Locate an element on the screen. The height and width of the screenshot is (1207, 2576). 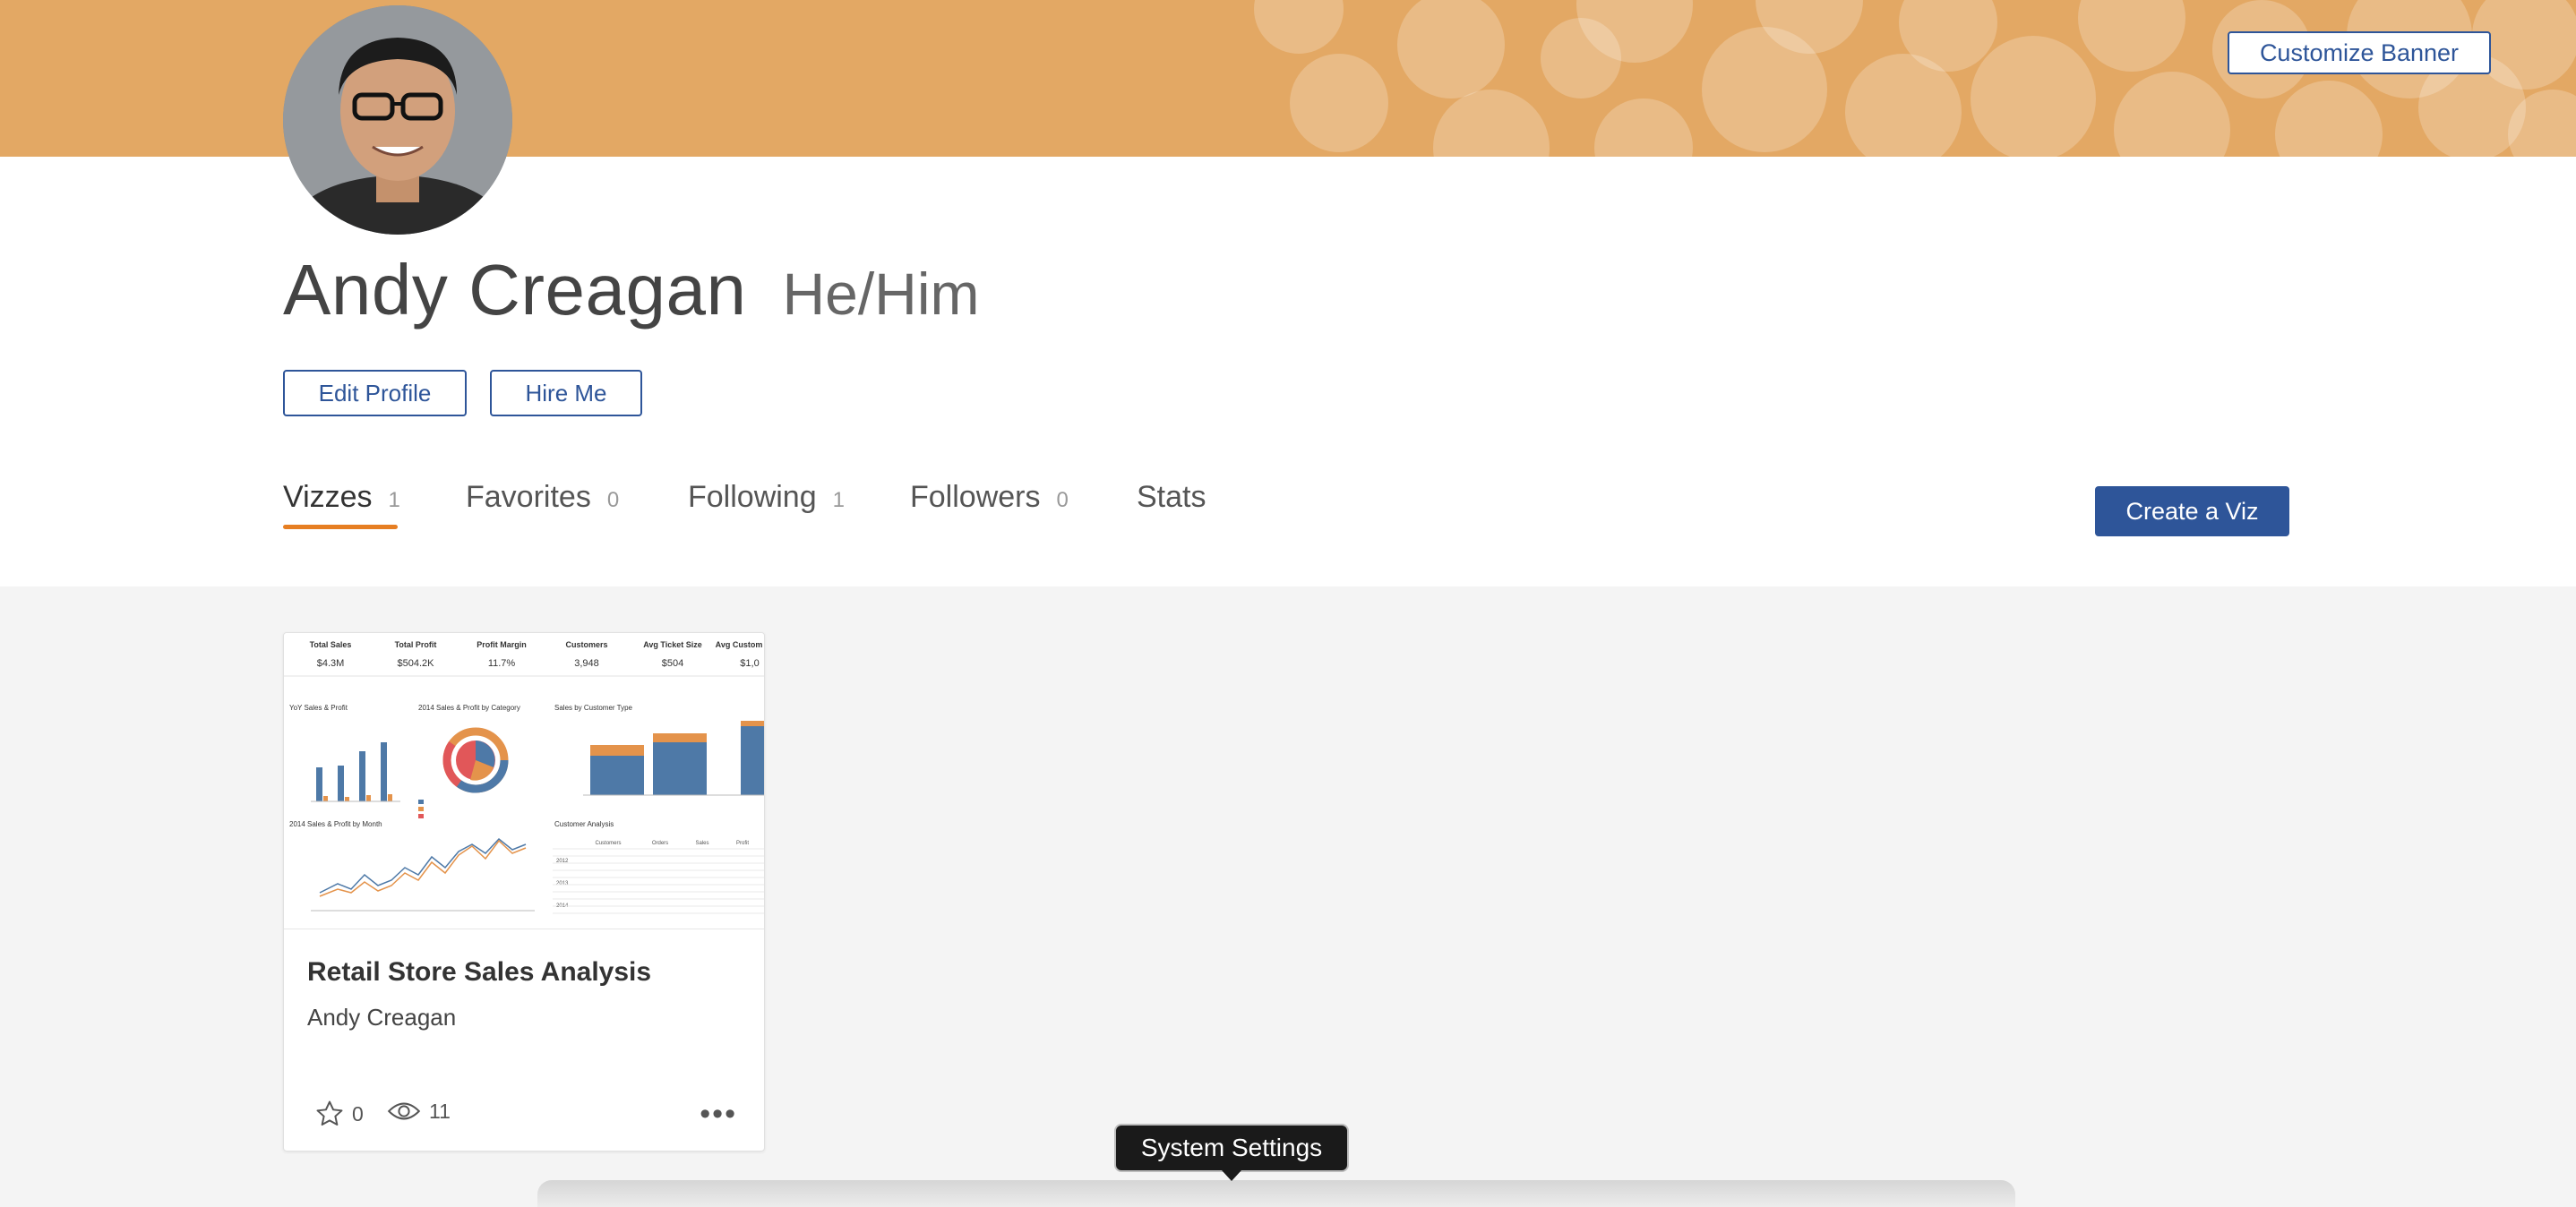
svg-text: Avg Custom is located at coordinates (739, 644).